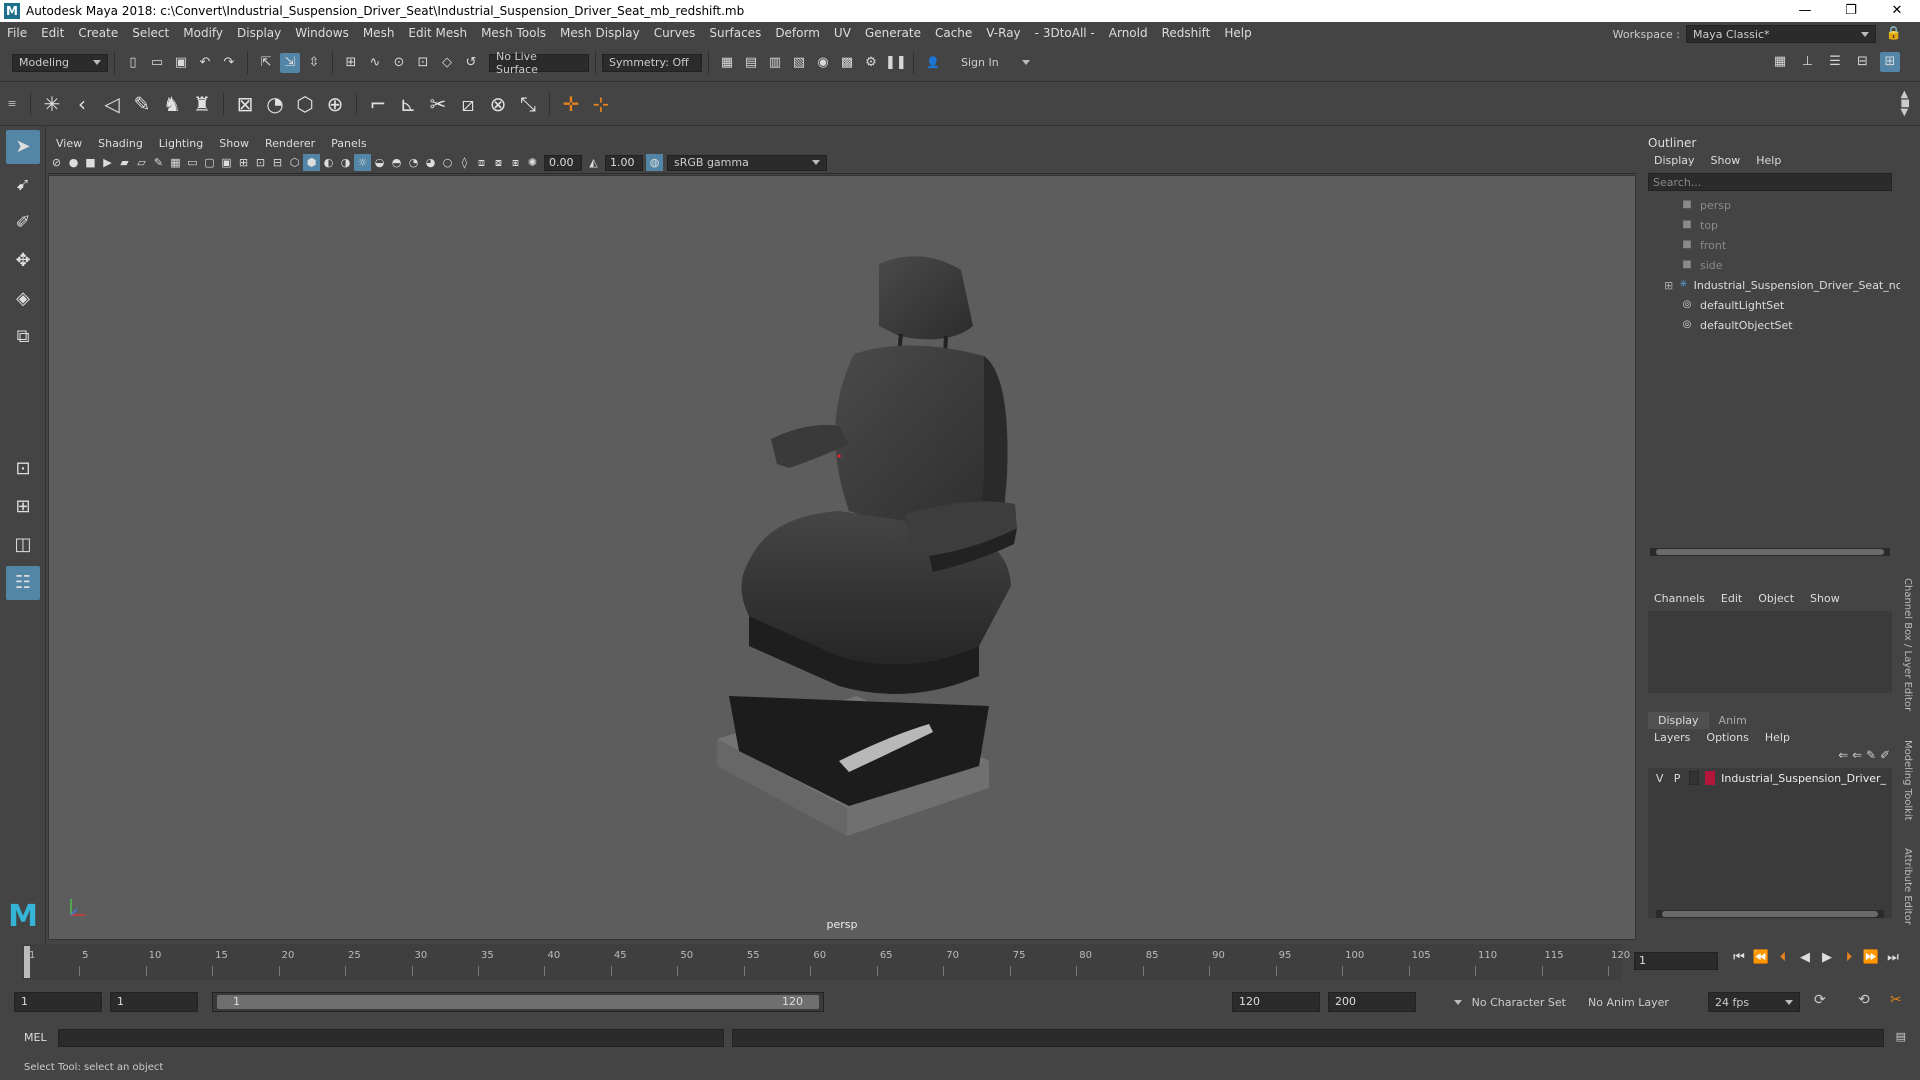 This screenshot has width=1920, height=1080. Describe the element at coordinates (23, 185) in the screenshot. I see `lasso-tool-icon: ➹` at that location.